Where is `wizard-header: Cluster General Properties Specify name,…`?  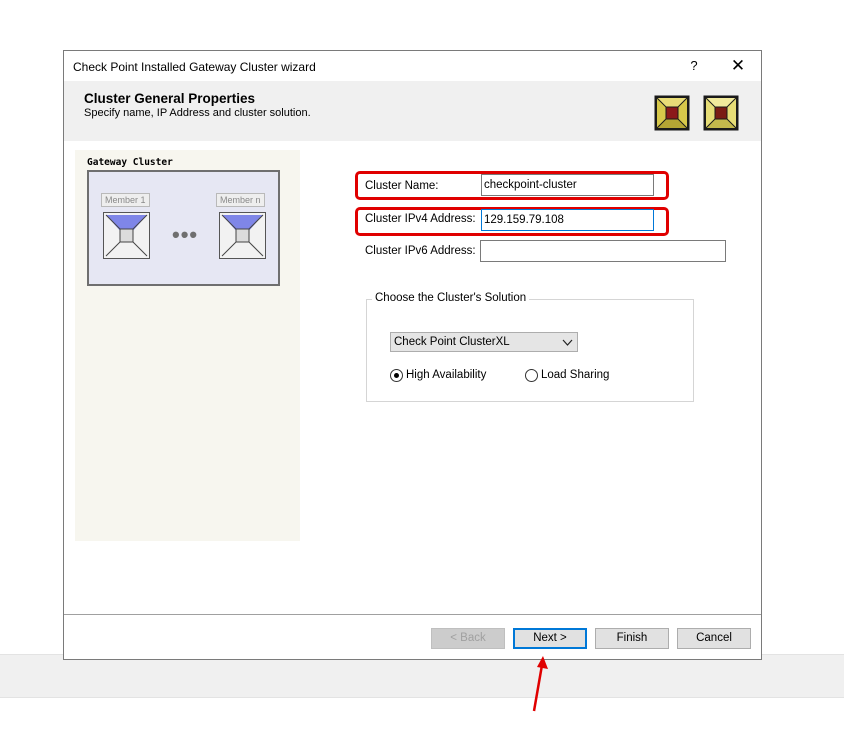 wizard-header: Cluster General Properties Specify name,… is located at coordinates (412, 111).